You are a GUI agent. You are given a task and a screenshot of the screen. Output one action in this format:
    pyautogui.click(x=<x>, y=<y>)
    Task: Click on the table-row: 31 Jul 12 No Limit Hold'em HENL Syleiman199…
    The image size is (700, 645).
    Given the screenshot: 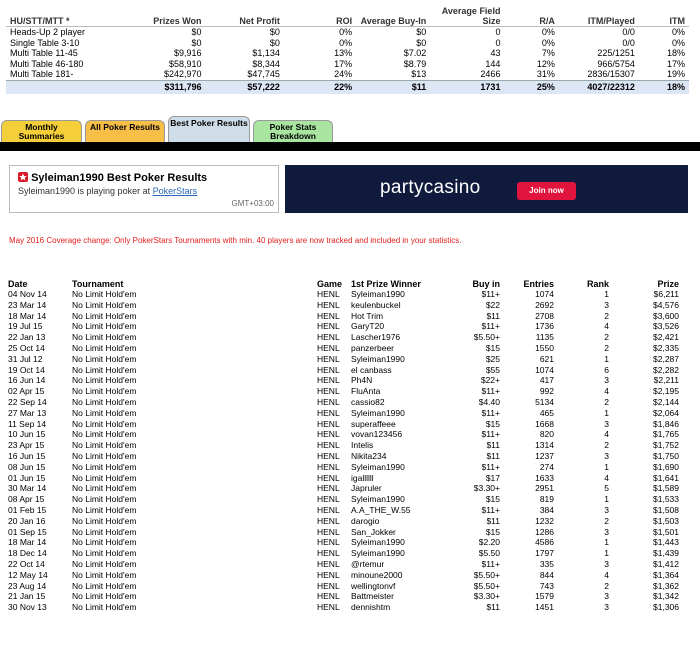 What is the action you would take?
    pyautogui.click(x=339, y=359)
    